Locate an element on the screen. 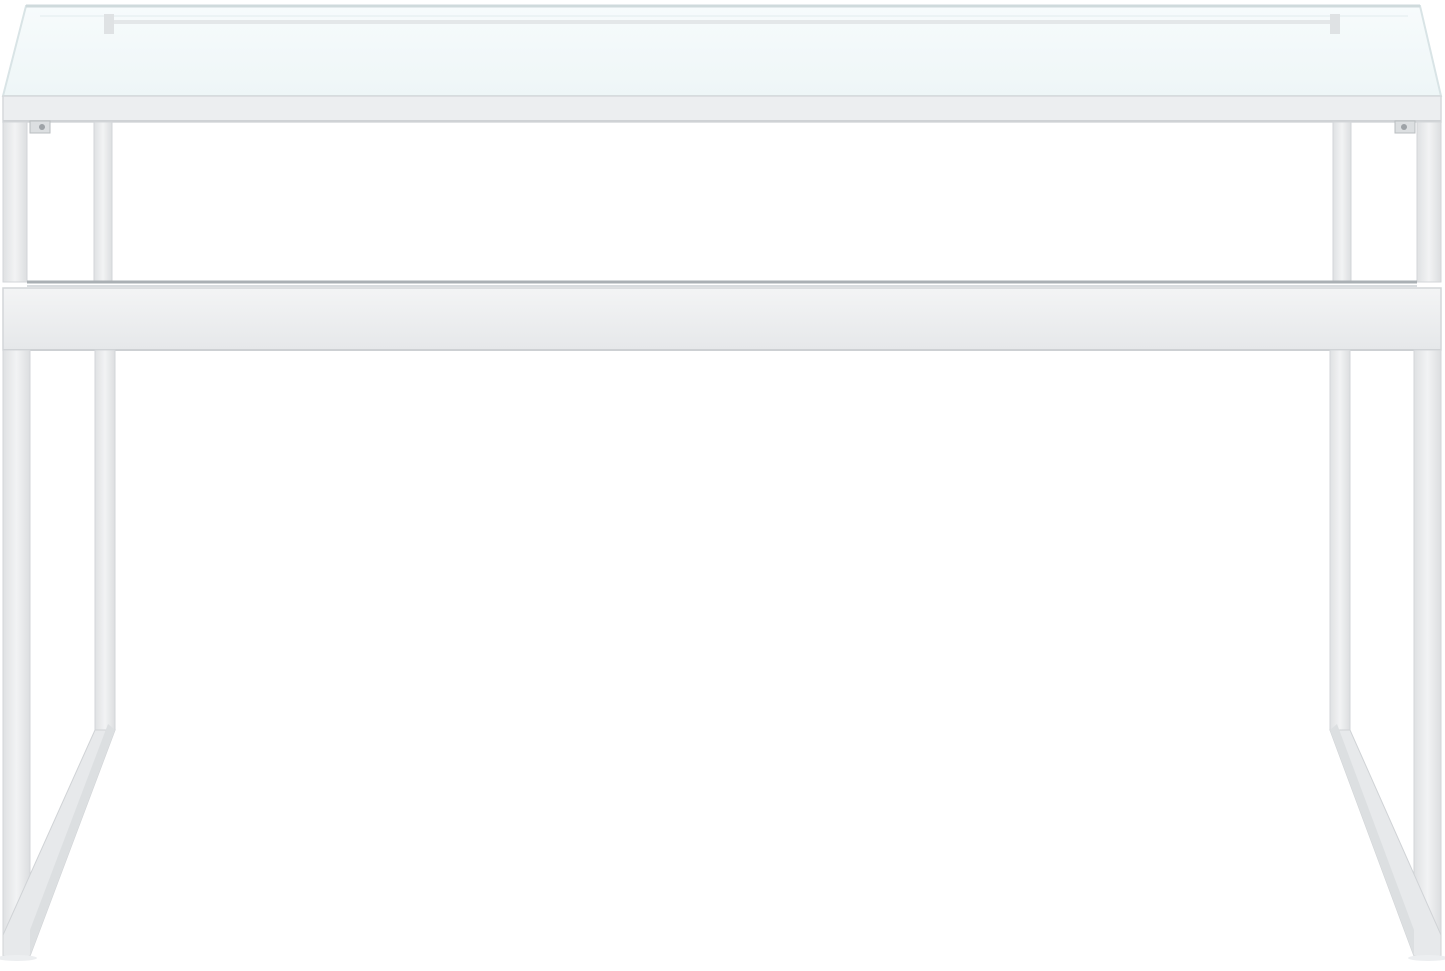 The width and height of the screenshot is (1445, 971). front-apron is located at coordinates (722, 319).